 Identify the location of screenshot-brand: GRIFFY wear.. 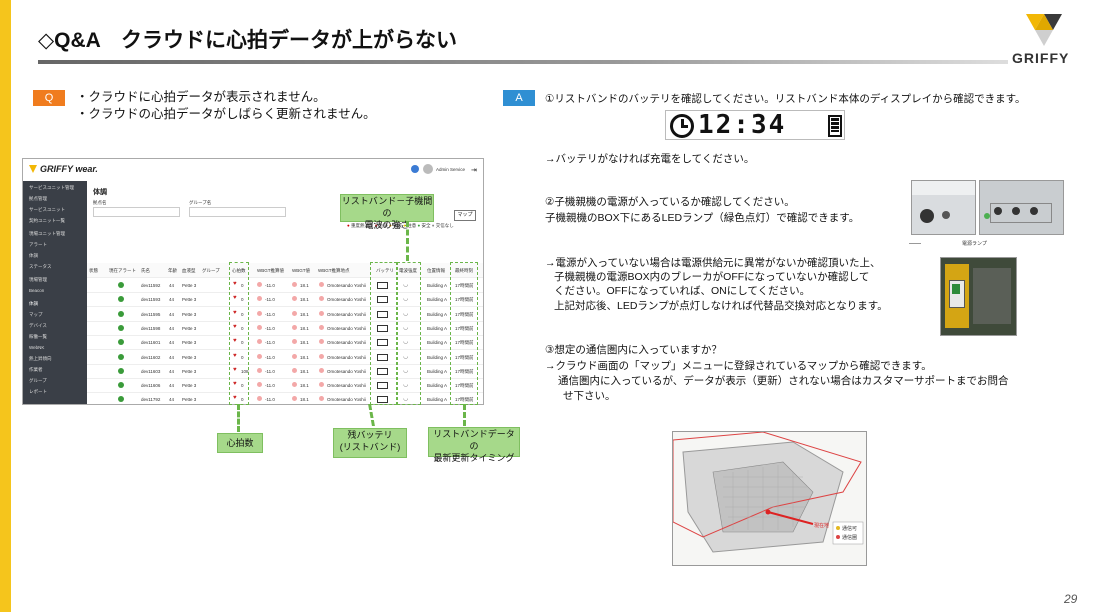
(69, 169).